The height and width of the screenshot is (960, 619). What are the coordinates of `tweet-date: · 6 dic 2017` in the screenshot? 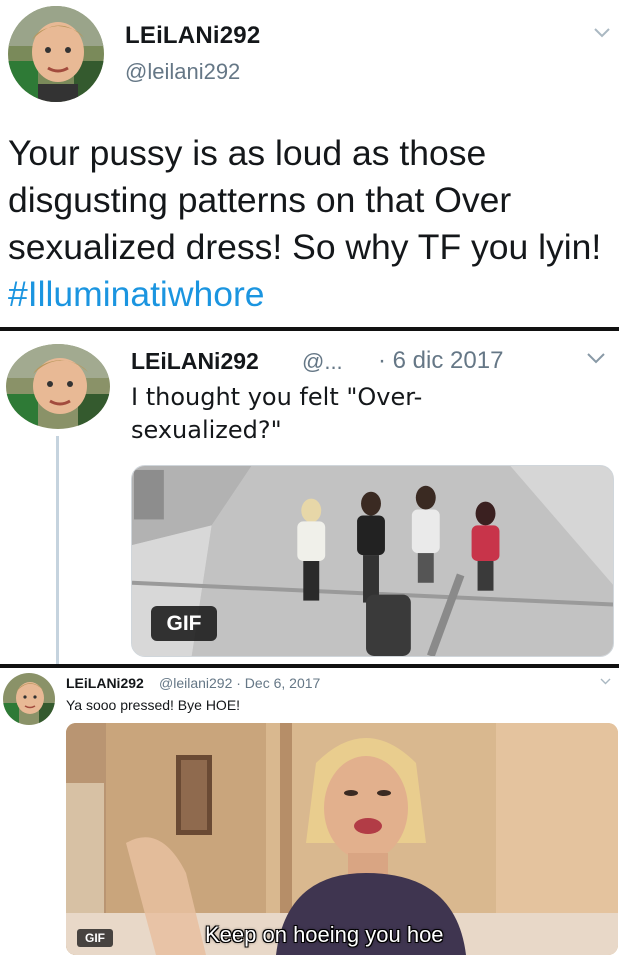 It's located at (440, 361).